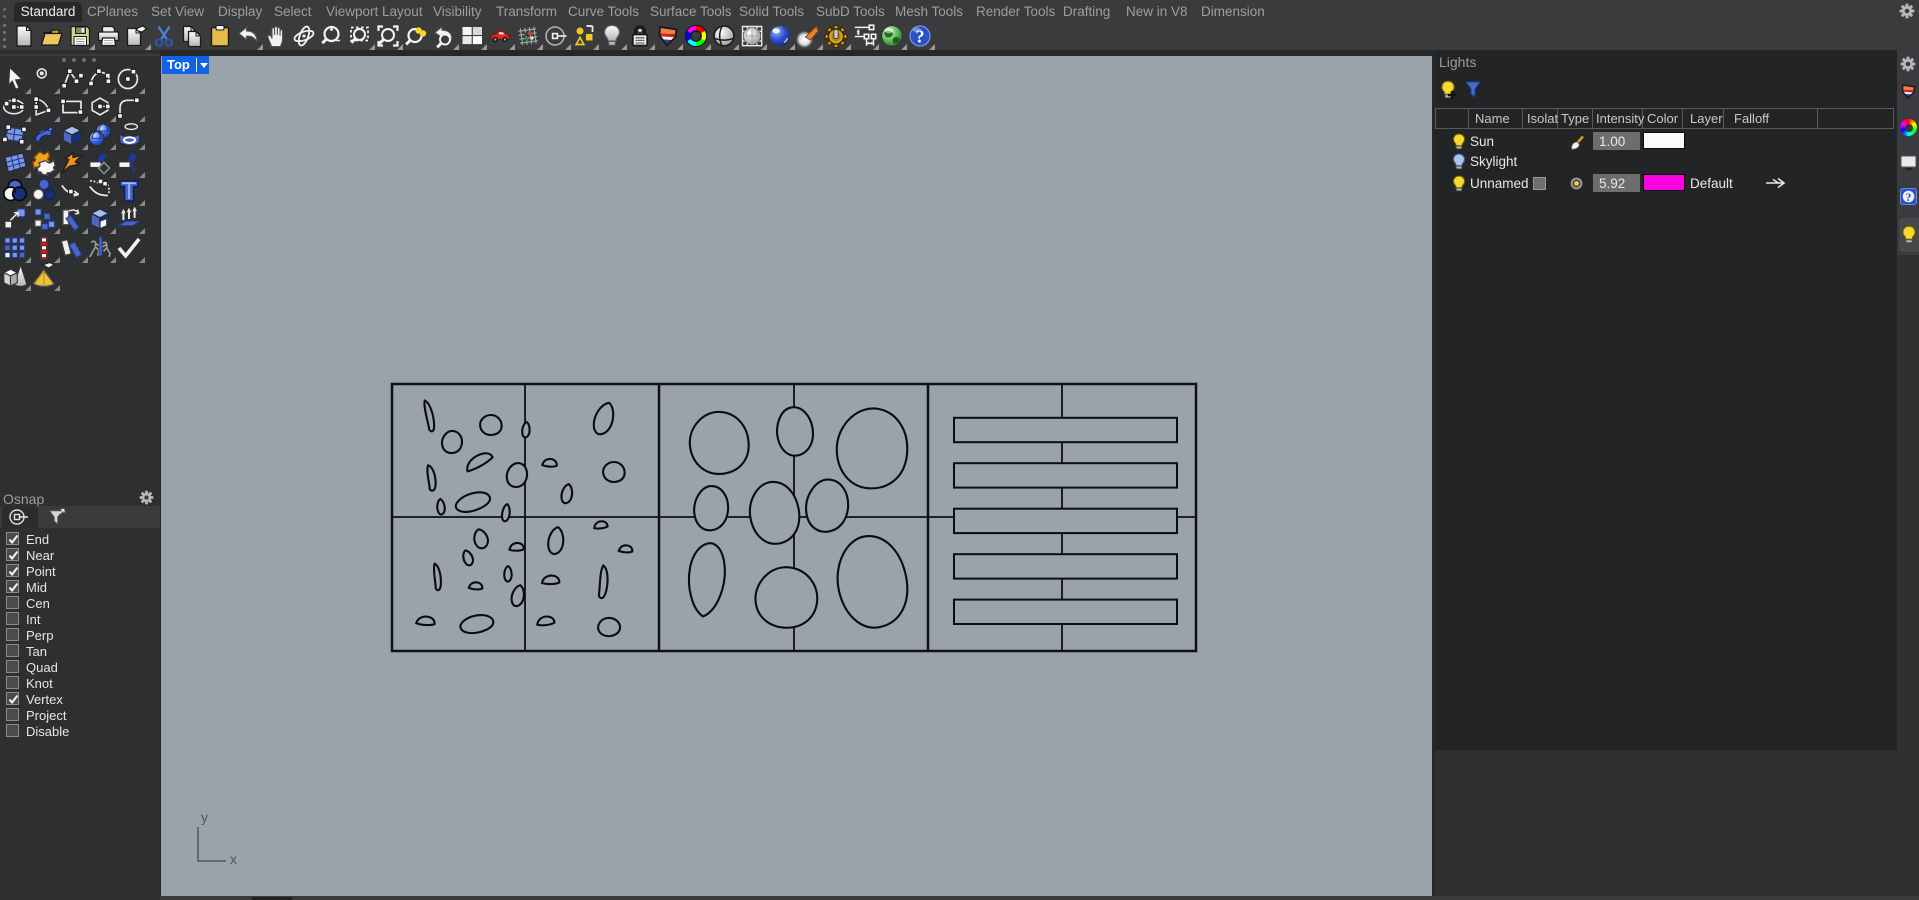  What do you see at coordinates (204, 817) in the screenshot?
I see `svg-text: y` at bounding box center [204, 817].